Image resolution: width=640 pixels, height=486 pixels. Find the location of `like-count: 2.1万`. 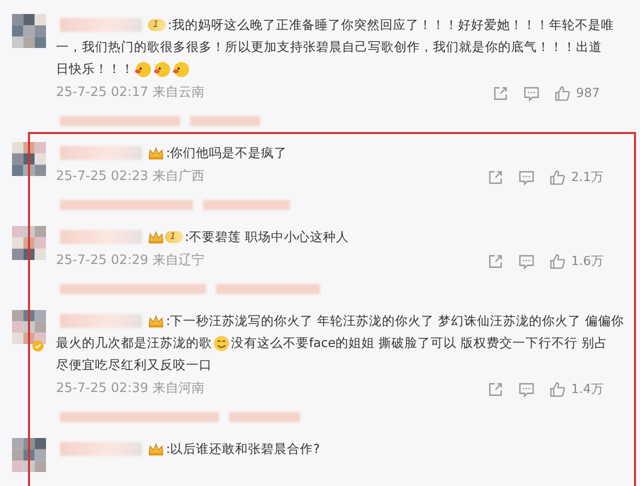

like-count: 2.1万 is located at coordinates (587, 177).